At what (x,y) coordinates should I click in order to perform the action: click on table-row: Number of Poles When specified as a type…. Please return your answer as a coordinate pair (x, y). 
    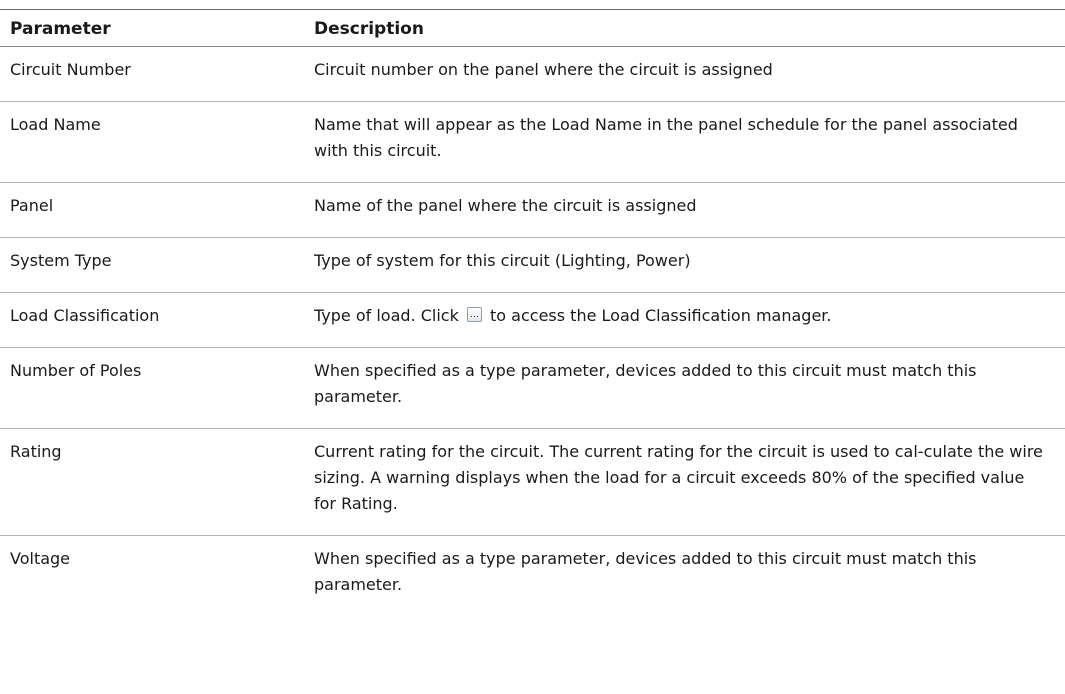
    Looking at the image, I should click on (532, 388).